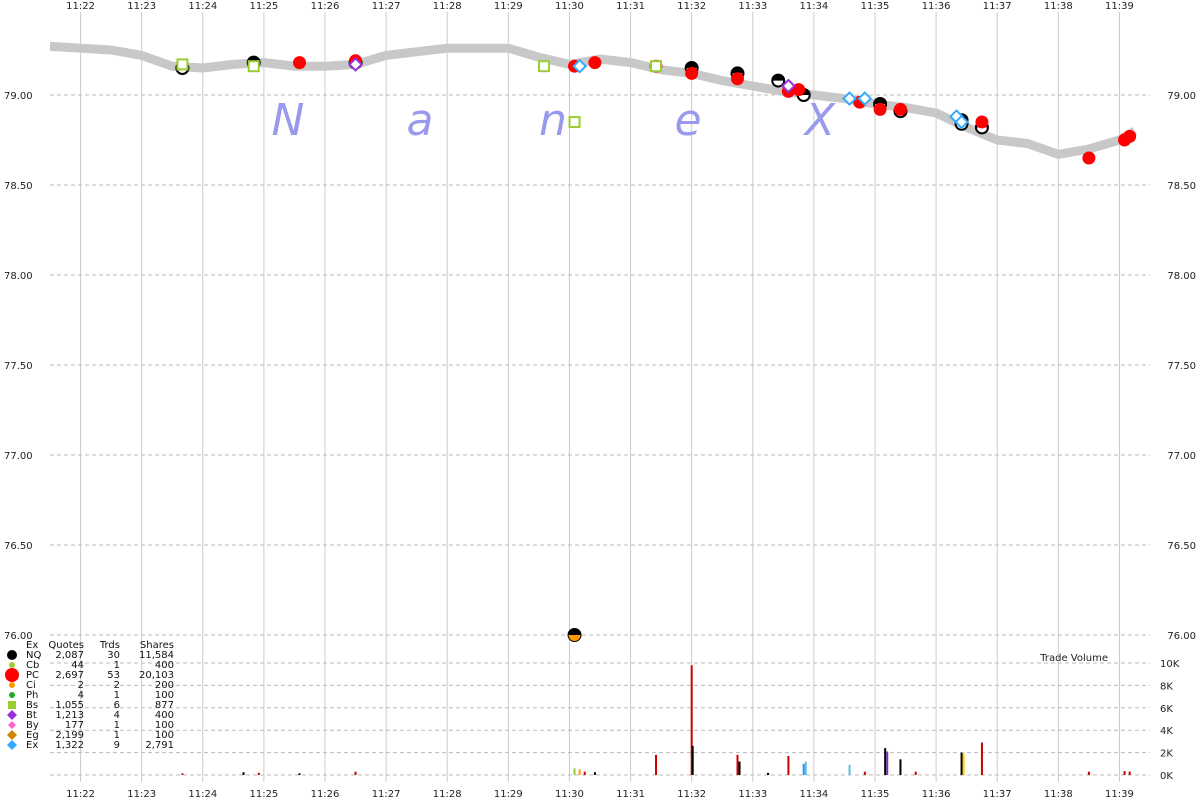 The image size is (1200, 804). Describe the element at coordinates (80, 794) in the screenshot. I see `x-tick-label-bottom: 11:22` at that location.